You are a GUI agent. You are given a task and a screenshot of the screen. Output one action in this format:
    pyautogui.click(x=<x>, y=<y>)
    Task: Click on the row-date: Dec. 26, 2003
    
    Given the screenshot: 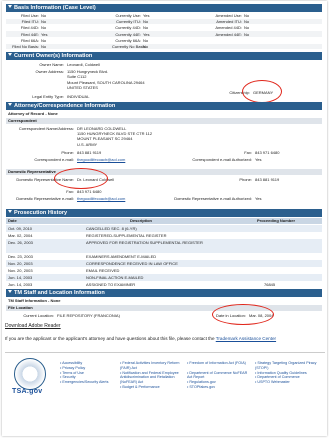 What is the action you would take?
    pyautogui.click(x=20, y=242)
    